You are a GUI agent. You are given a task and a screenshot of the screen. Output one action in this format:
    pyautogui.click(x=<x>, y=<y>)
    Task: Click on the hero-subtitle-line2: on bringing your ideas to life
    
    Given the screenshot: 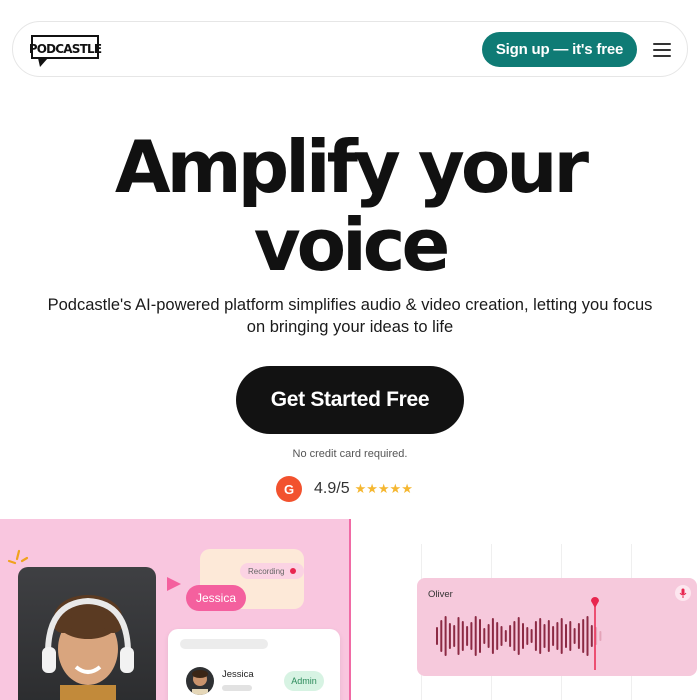 What is the action you would take?
    pyautogui.click(x=350, y=327)
    